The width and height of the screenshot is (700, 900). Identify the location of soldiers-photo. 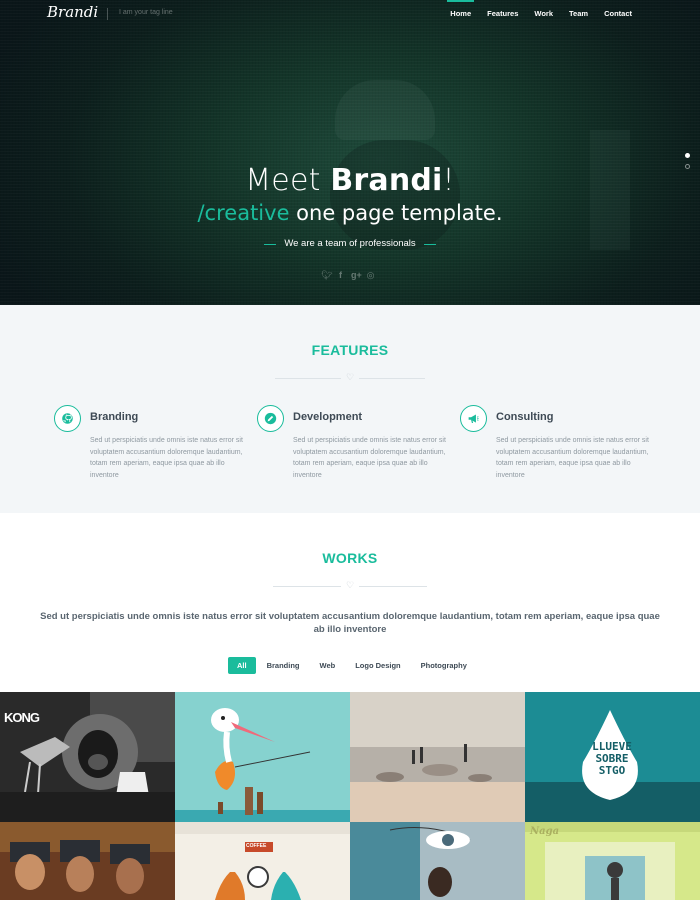
(87, 861).